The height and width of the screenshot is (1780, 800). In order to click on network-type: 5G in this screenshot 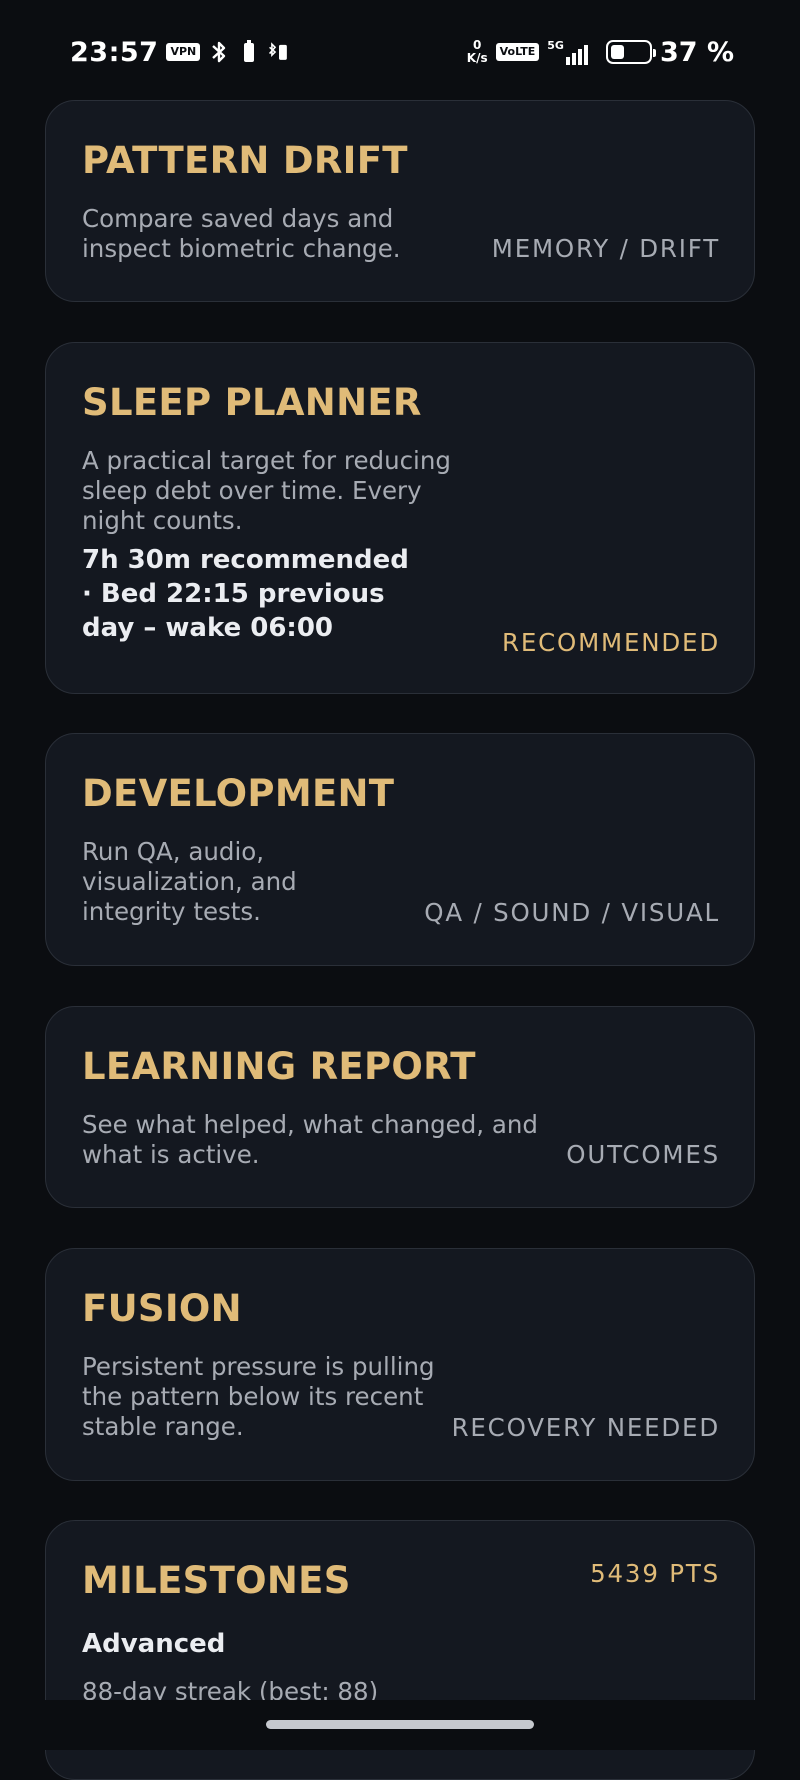, I will do `click(555, 45)`.